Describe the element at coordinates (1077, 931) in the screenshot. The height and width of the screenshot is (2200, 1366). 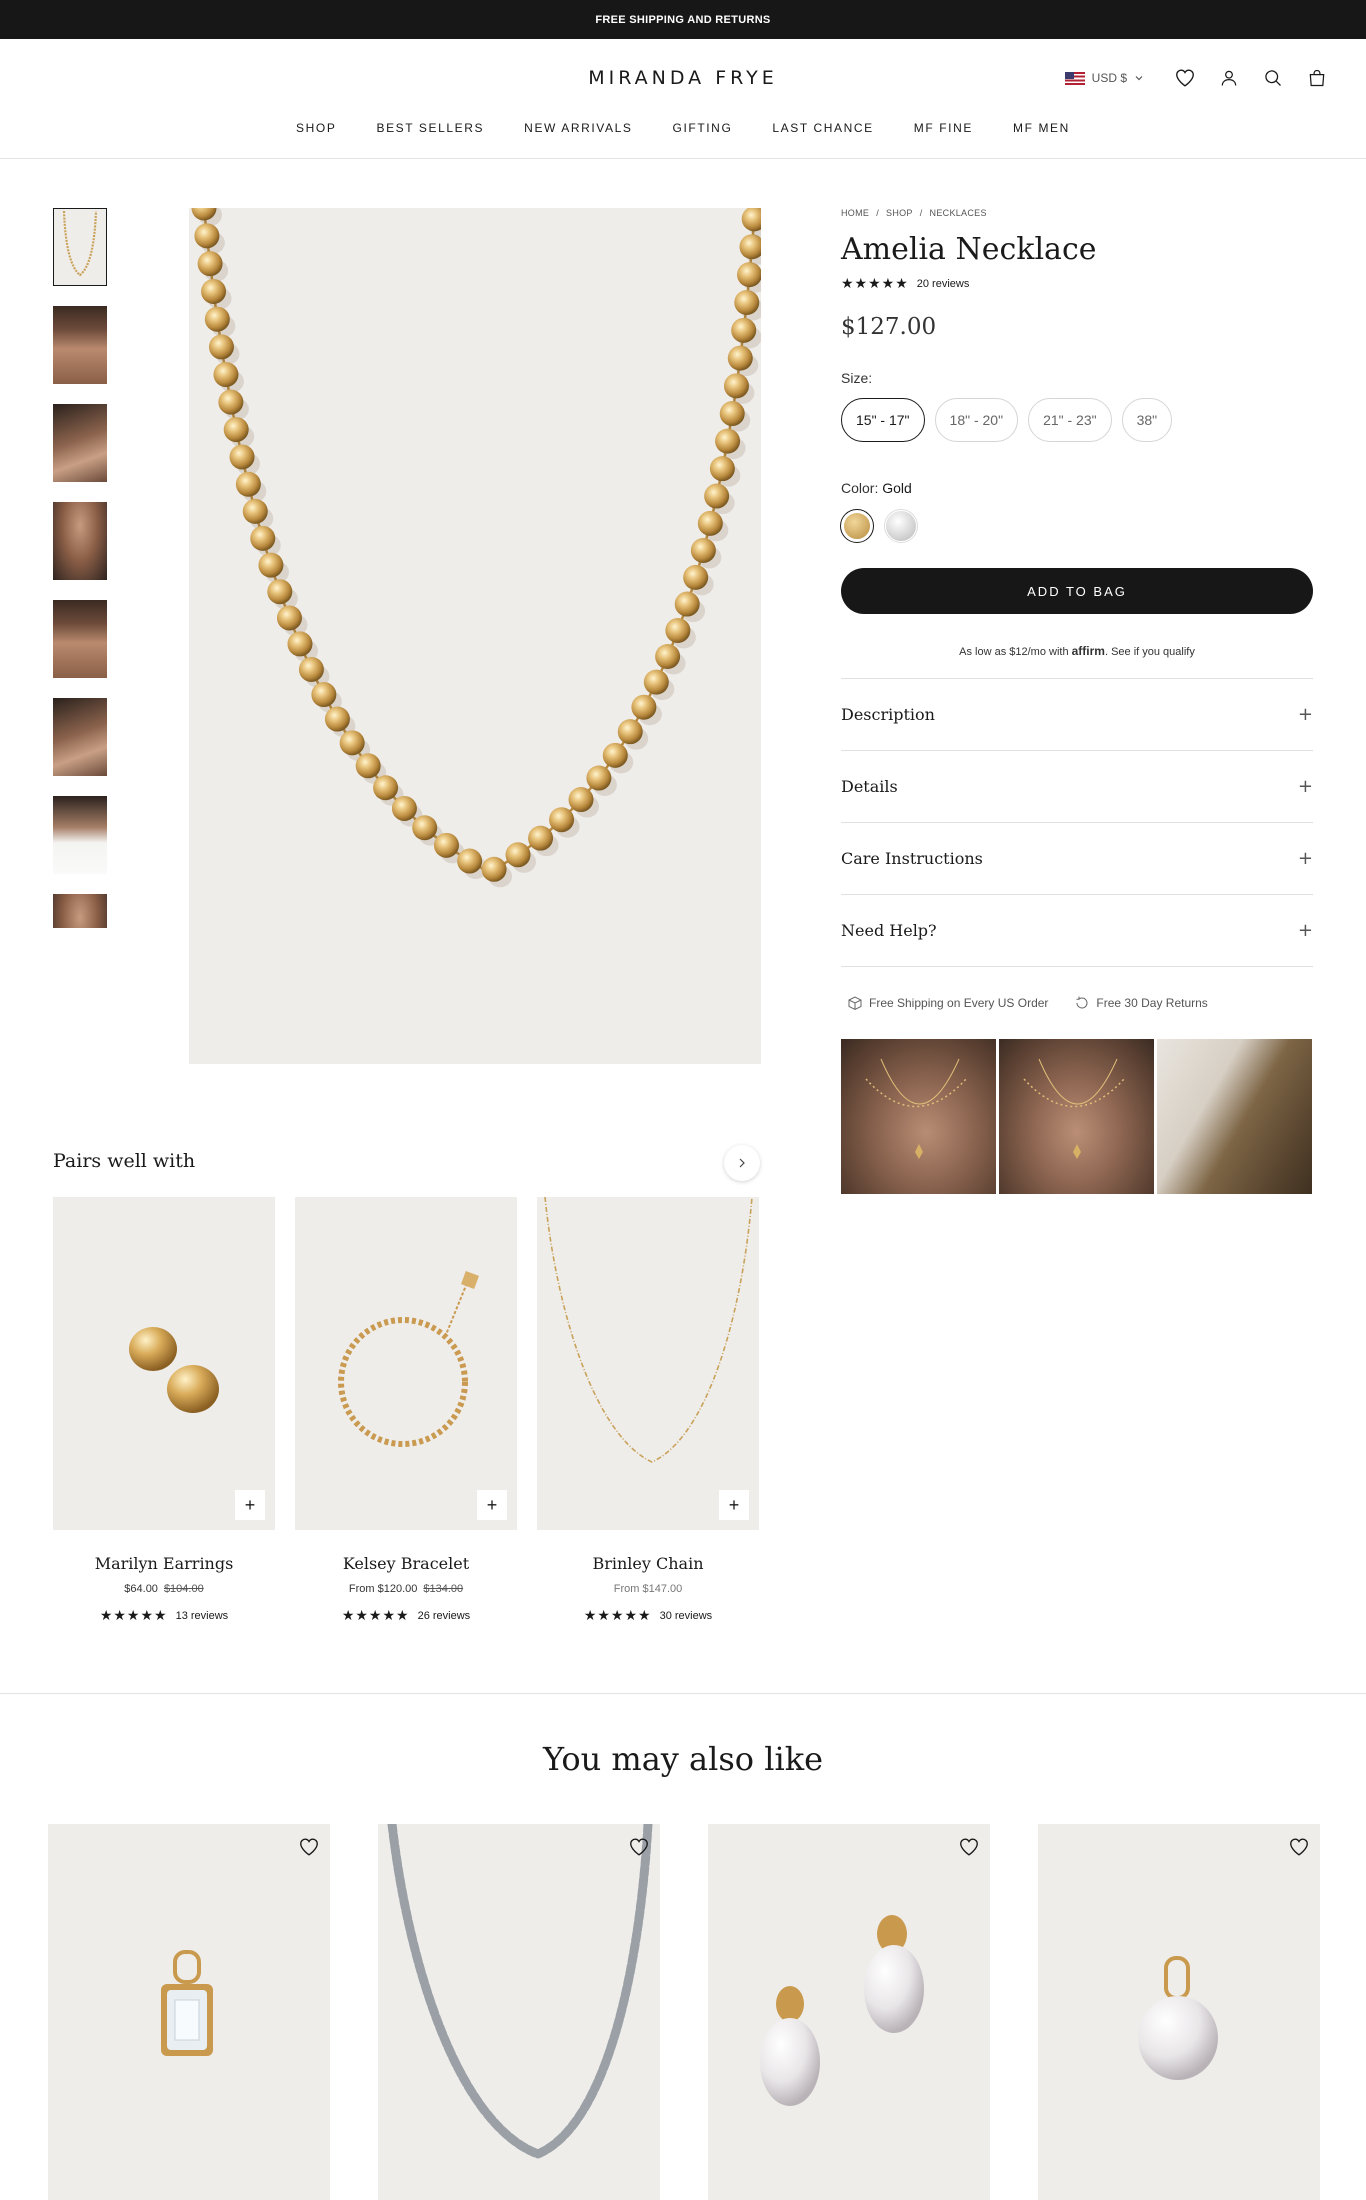
I see `accordion-need-help: Need Help? +` at that location.